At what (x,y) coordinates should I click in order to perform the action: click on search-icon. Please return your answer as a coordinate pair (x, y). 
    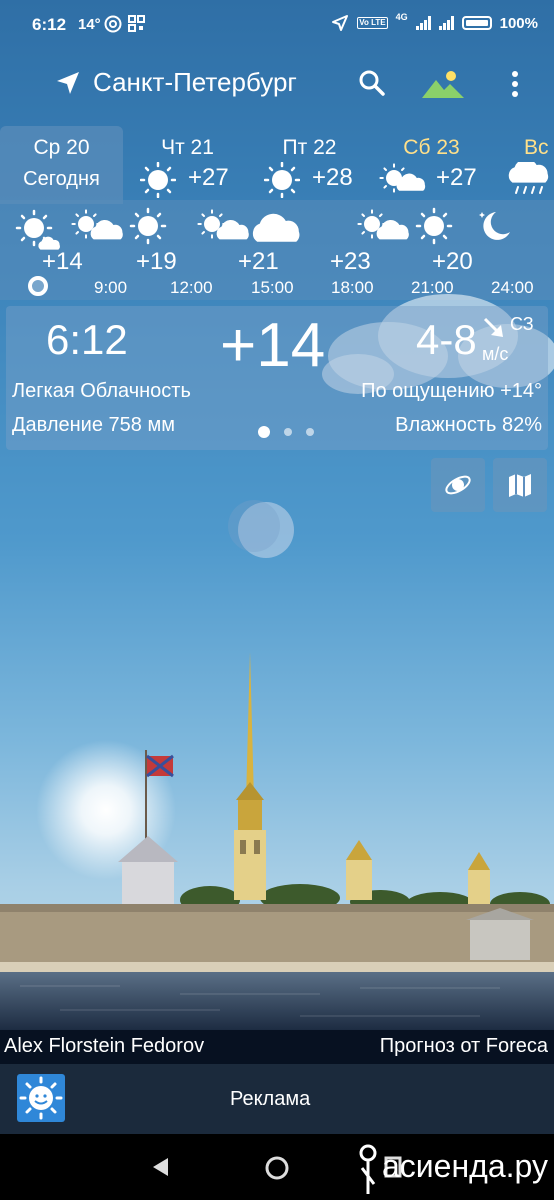
    Looking at the image, I should click on (372, 83).